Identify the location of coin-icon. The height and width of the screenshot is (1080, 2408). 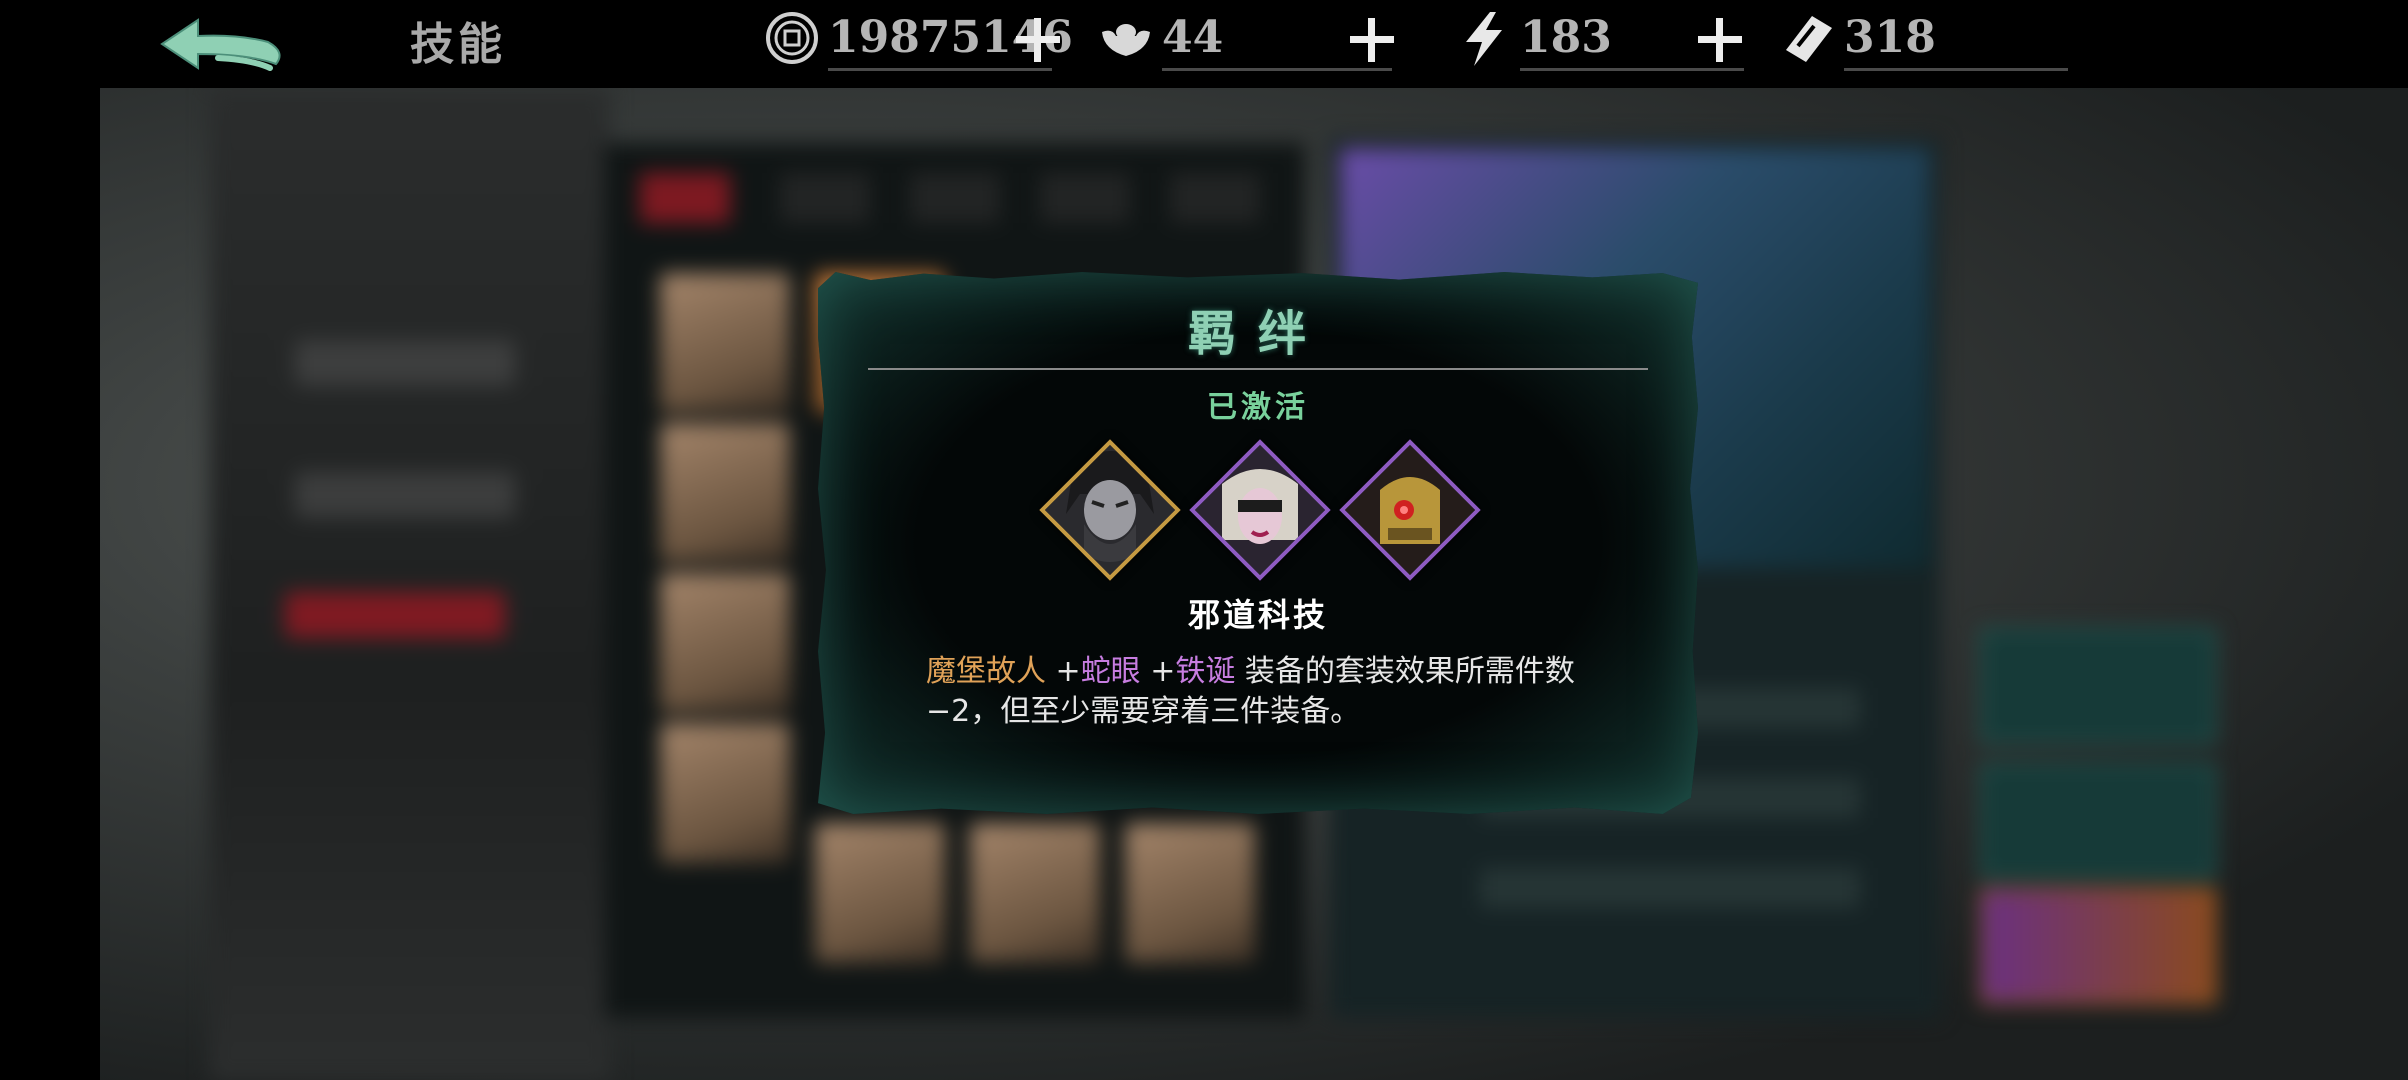
(792, 38).